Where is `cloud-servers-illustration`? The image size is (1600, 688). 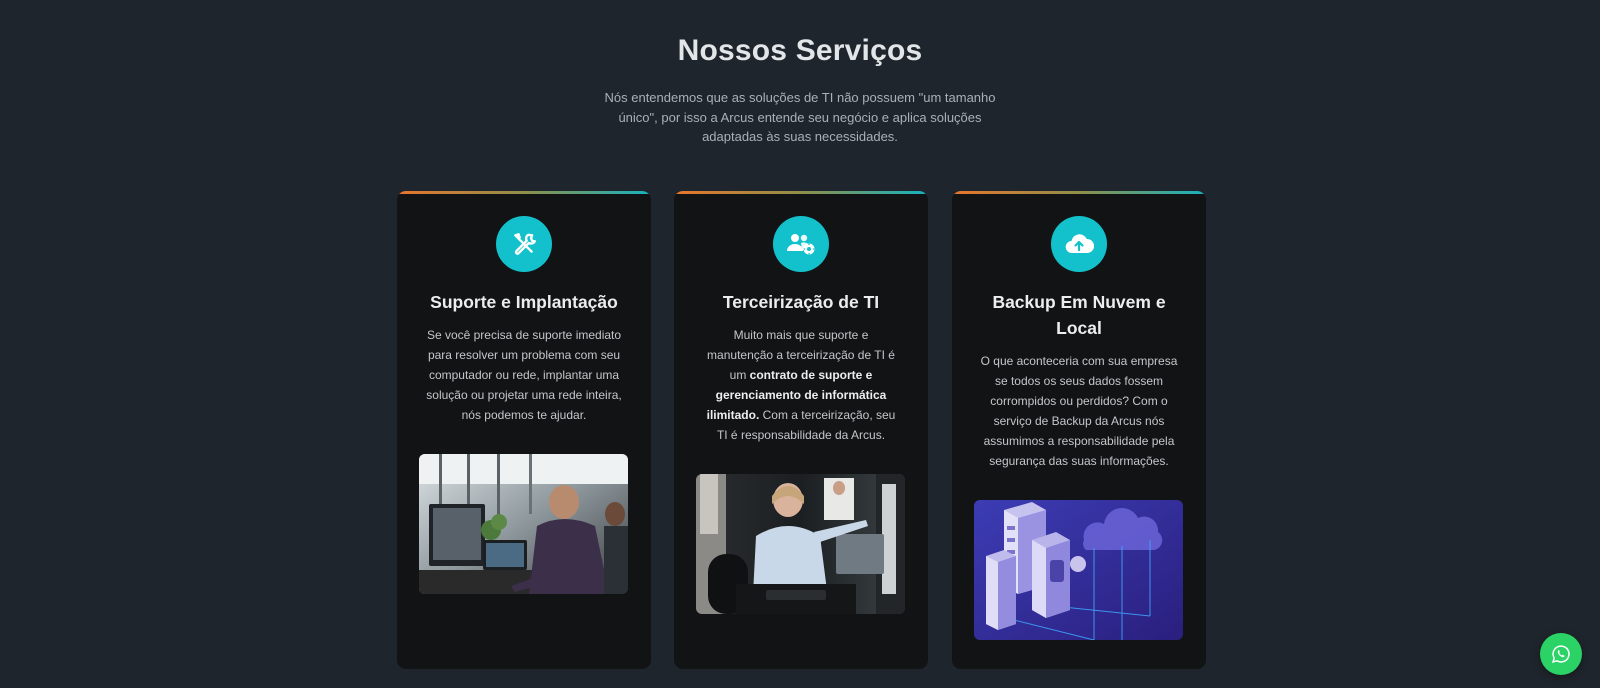
cloud-servers-illustration is located at coordinates (1078, 570).